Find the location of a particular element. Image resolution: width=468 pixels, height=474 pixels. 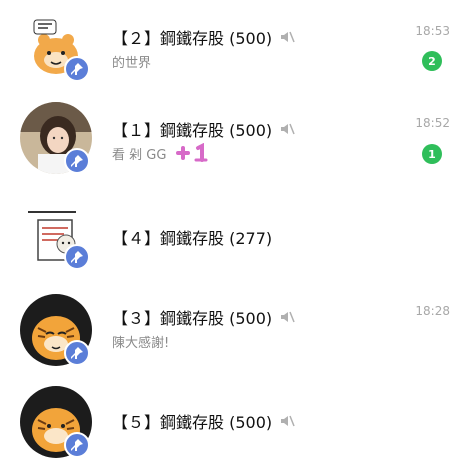

message-preview: 的世界 is located at coordinates (132, 63).